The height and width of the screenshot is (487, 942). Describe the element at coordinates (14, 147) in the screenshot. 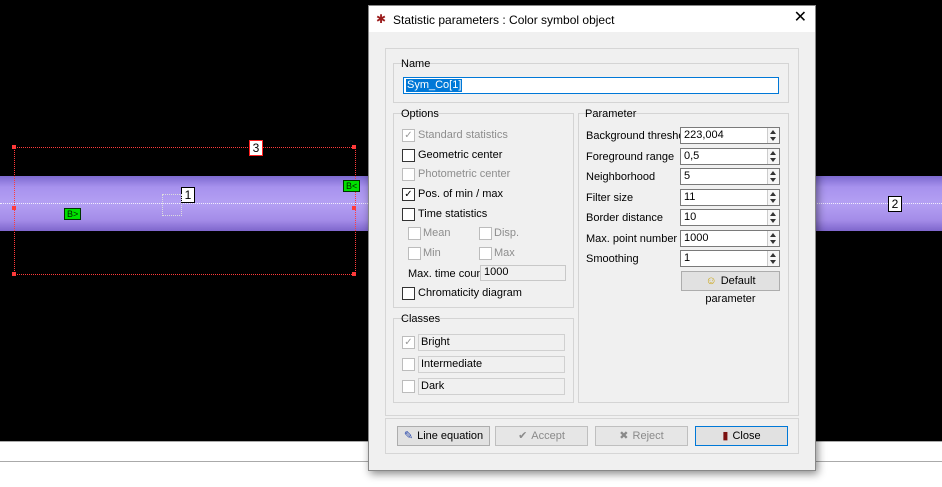

I see `resize-handle-tl` at that location.